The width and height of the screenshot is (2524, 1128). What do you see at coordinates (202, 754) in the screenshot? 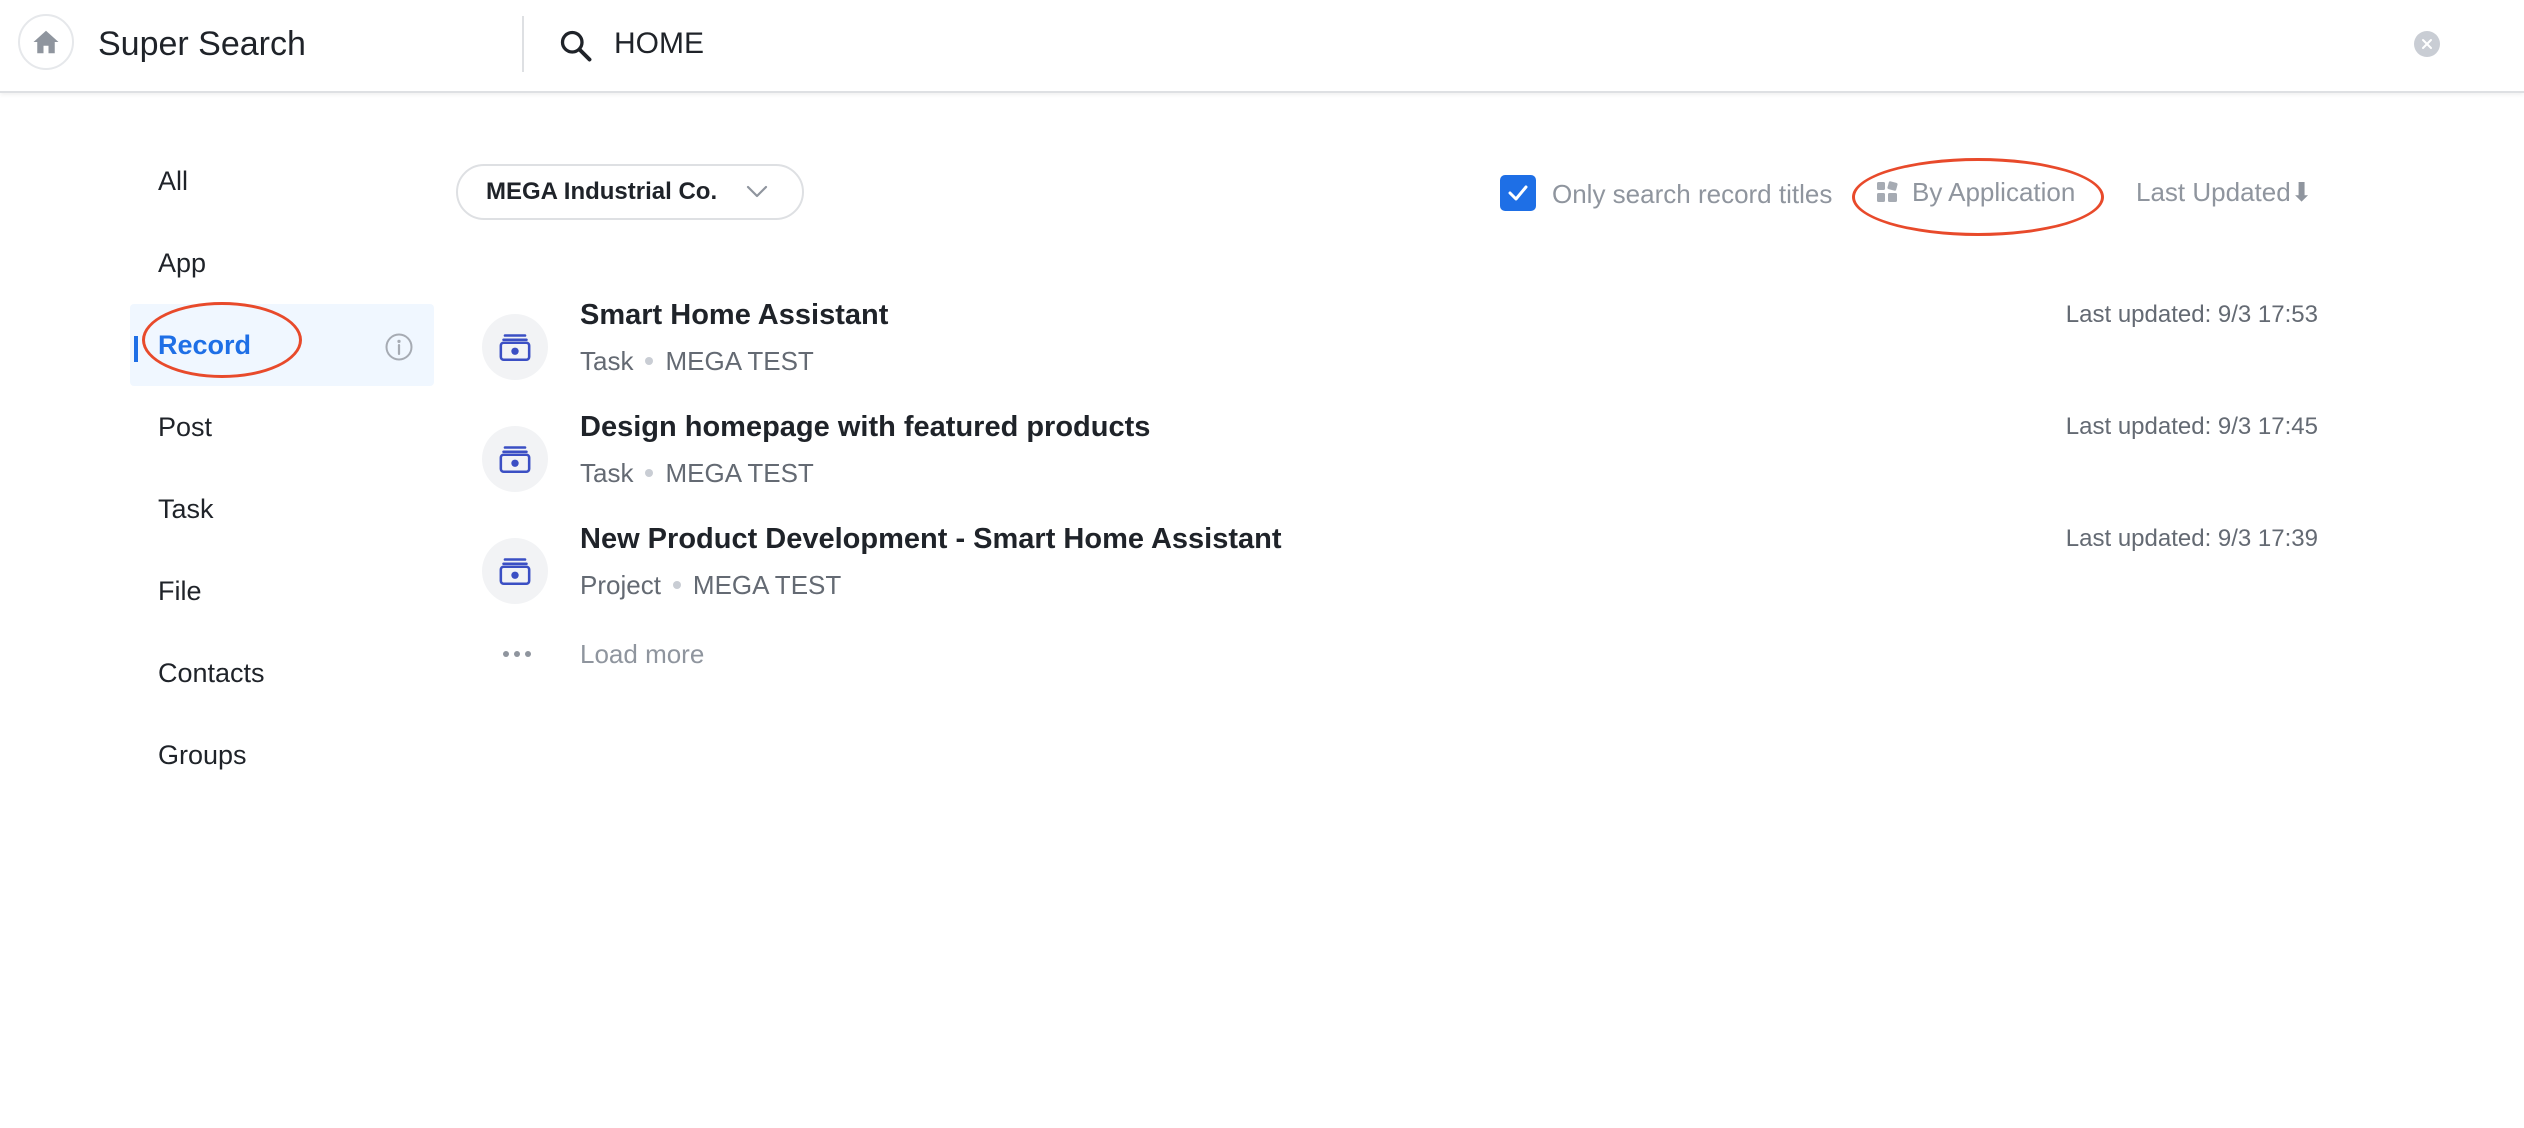
I see `sidebar-item-label: Groups` at bounding box center [202, 754].